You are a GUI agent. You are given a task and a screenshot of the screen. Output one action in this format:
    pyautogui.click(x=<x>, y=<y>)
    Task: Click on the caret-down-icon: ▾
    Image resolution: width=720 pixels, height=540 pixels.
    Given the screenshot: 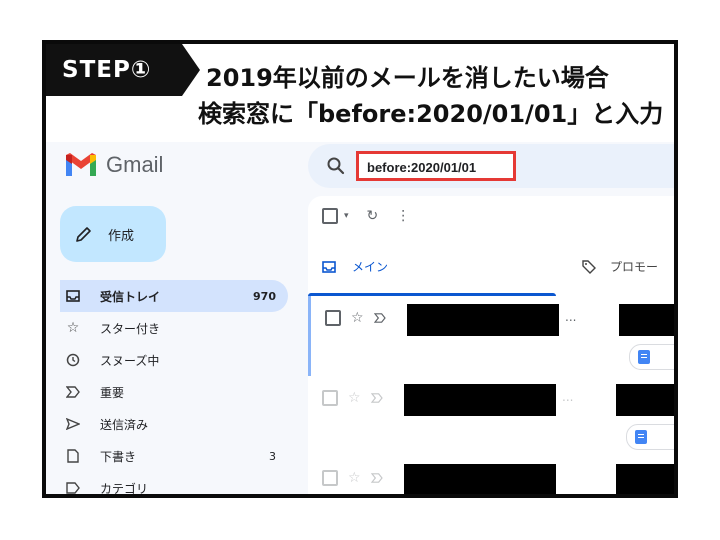 What is the action you would take?
    pyautogui.click(x=346, y=216)
    